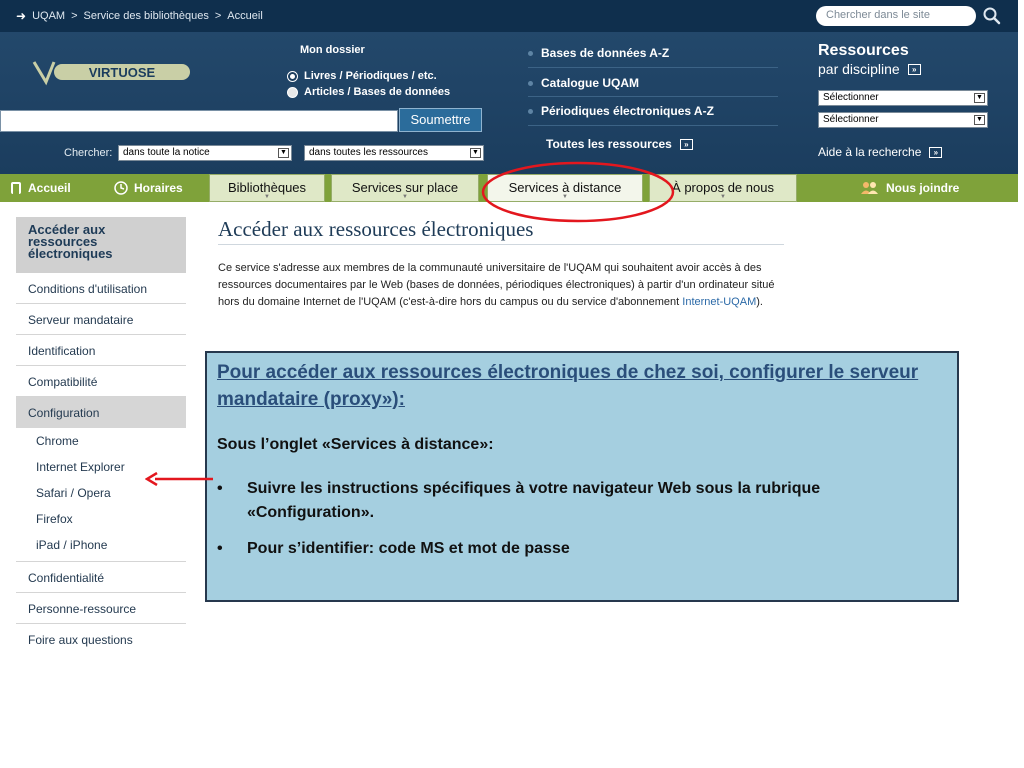  I want to click on breadcrumb-home: Accueil, so click(244, 16).